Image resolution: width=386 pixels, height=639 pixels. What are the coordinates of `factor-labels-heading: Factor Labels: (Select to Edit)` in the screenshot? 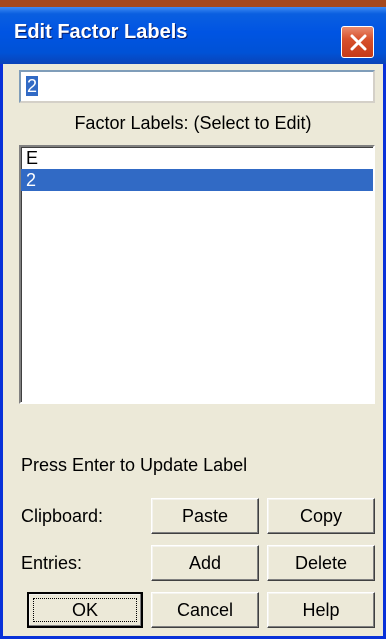 It's located at (193, 123).